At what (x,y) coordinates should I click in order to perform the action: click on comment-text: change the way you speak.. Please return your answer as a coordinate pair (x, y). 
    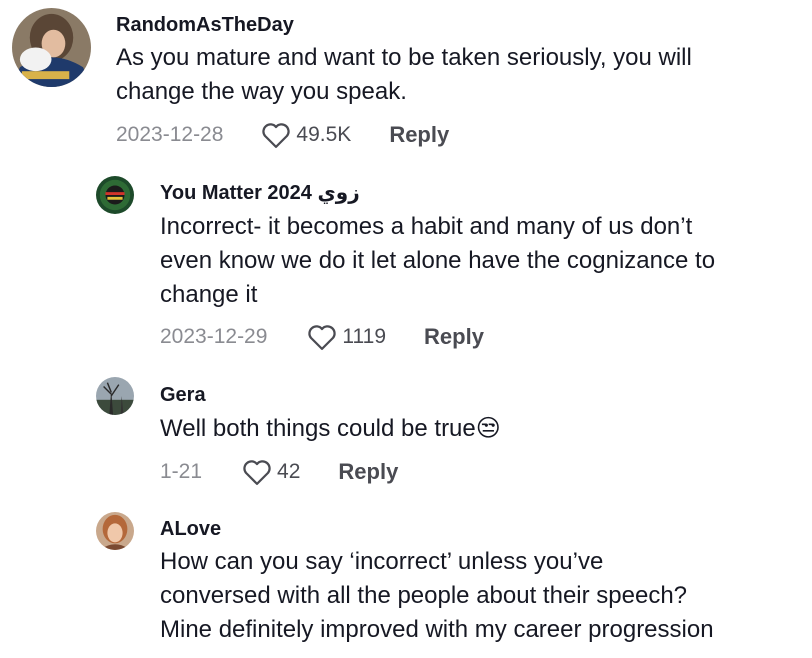
    Looking at the image, I should click on (261, 91).